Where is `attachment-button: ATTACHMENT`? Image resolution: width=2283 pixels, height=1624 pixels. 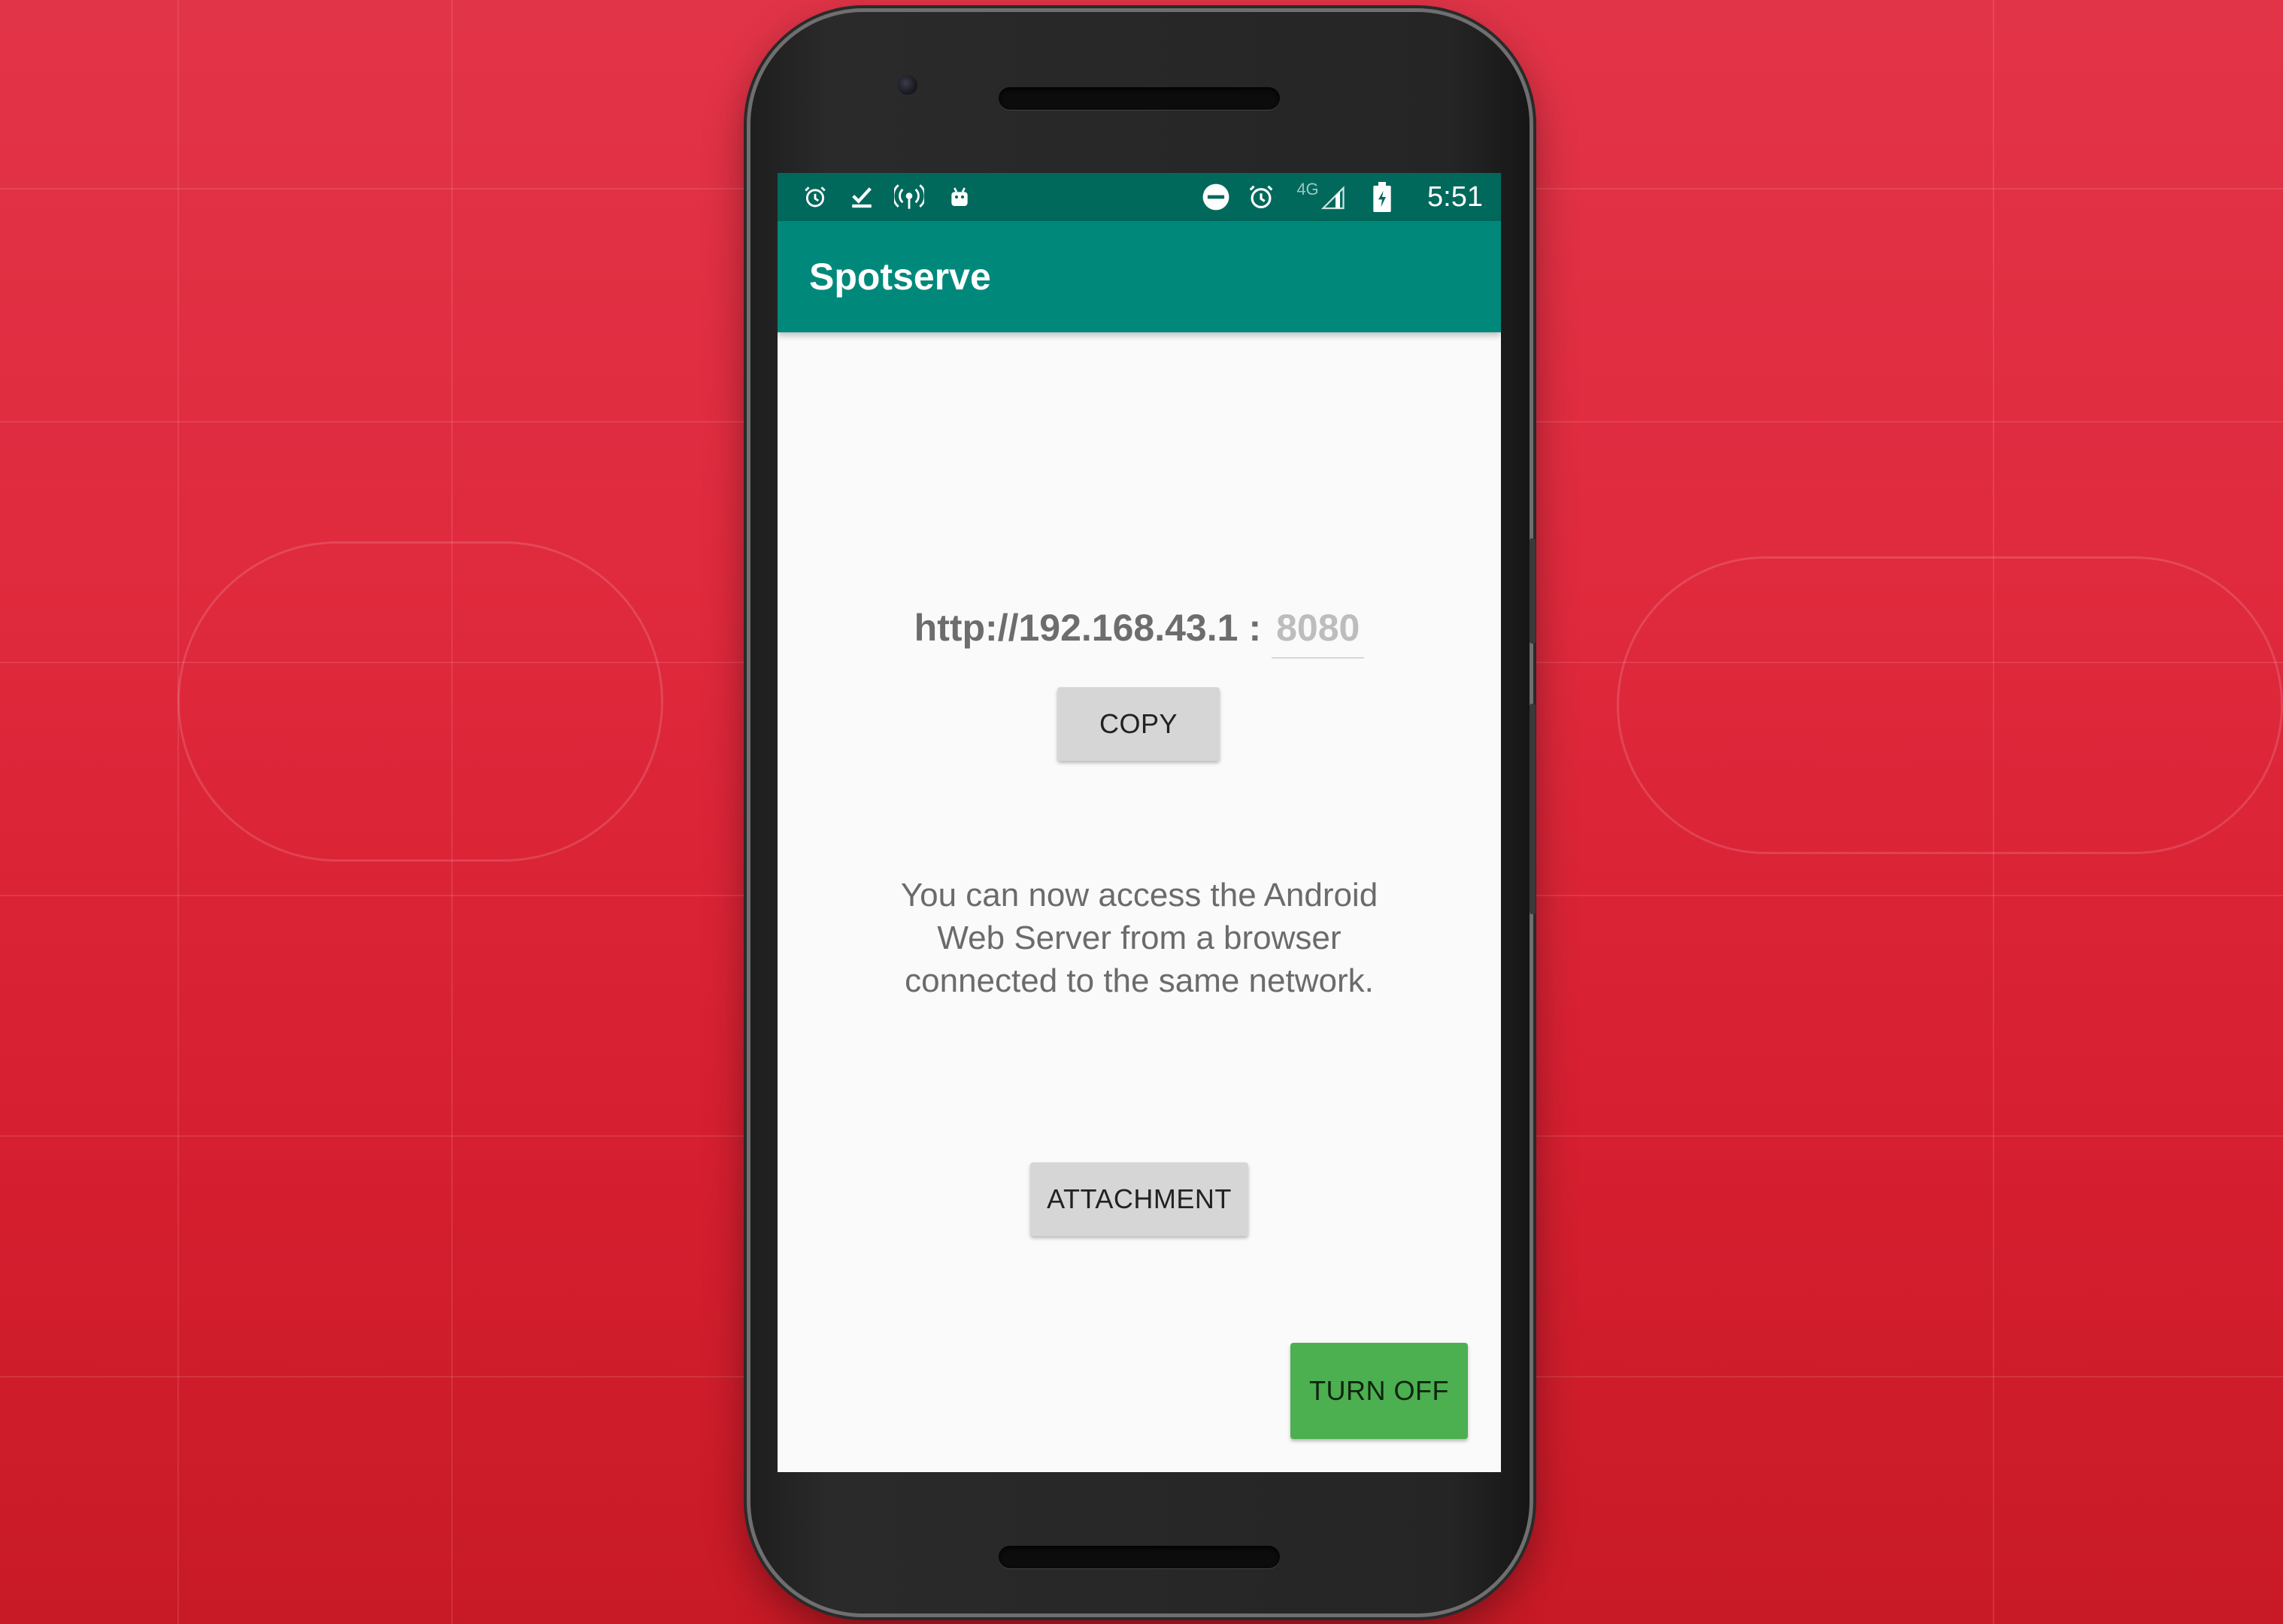
attachment-button: ATTACHMENT is located at coordinates (1139, 1199).